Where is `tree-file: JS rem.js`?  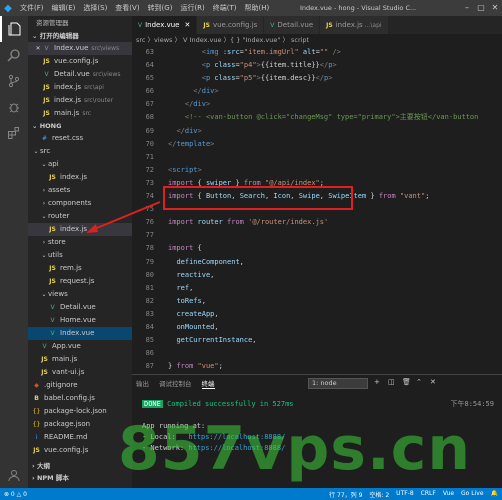
tree-file: JS rem.js is located at coordinates (80, 268).